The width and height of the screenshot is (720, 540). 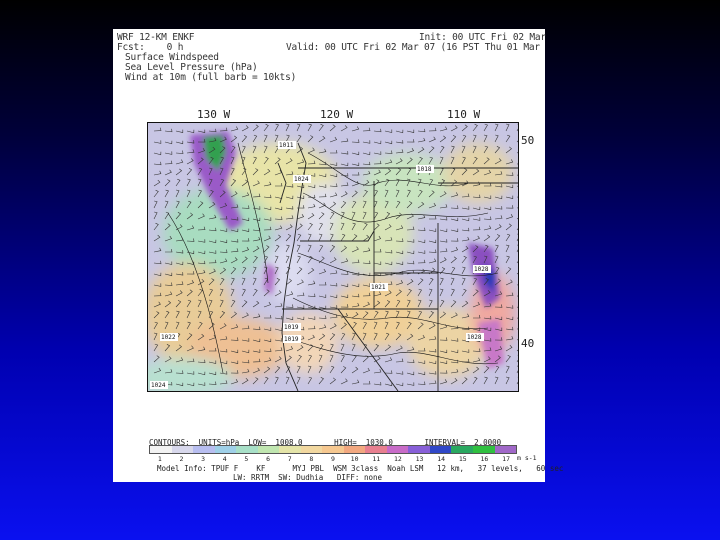 I want to click on colorbar-unit: m s-1, so click(x=527, y=458).